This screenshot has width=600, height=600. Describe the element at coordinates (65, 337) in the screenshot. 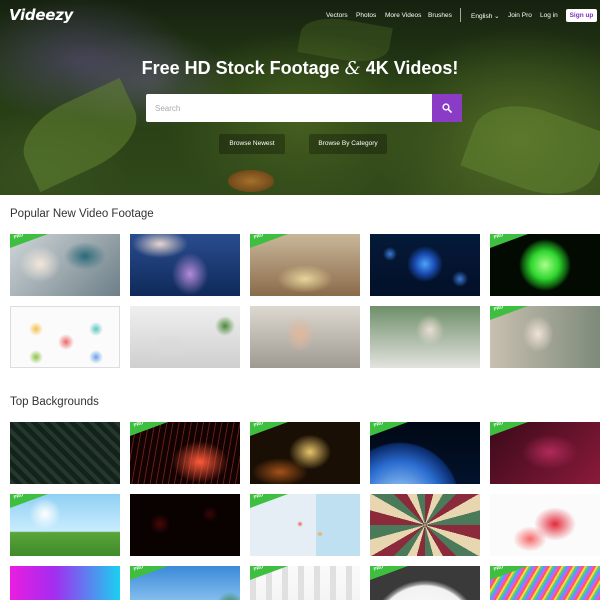

I see `video-thumbnail-infographic-people` at that location.